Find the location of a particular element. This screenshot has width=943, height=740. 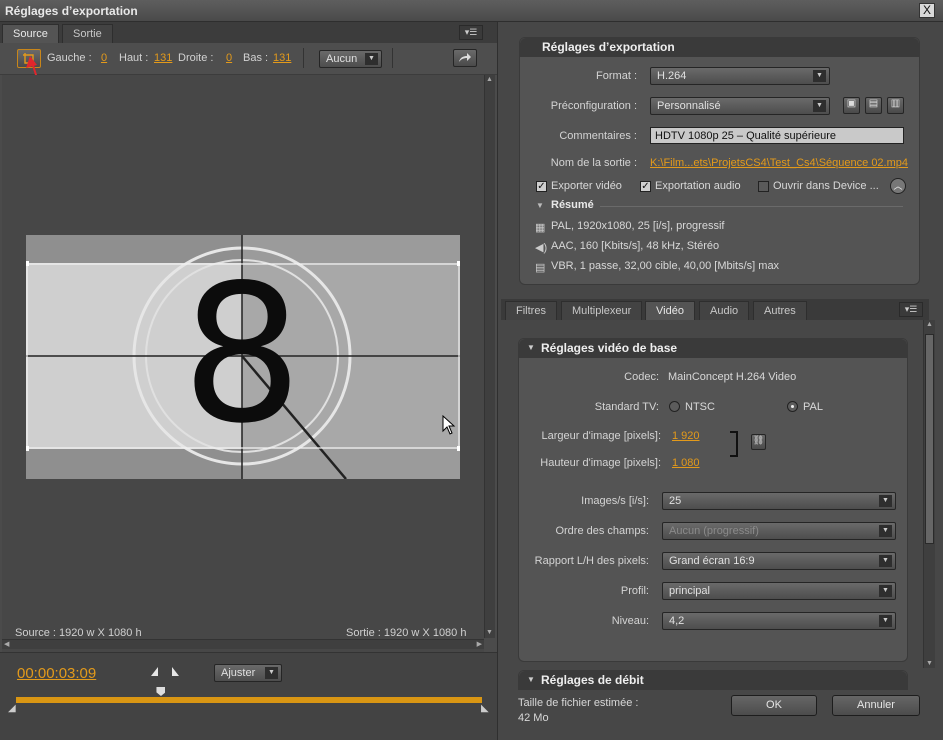

export-video-checkbox: ✓ is located at coordinates (541, 186).